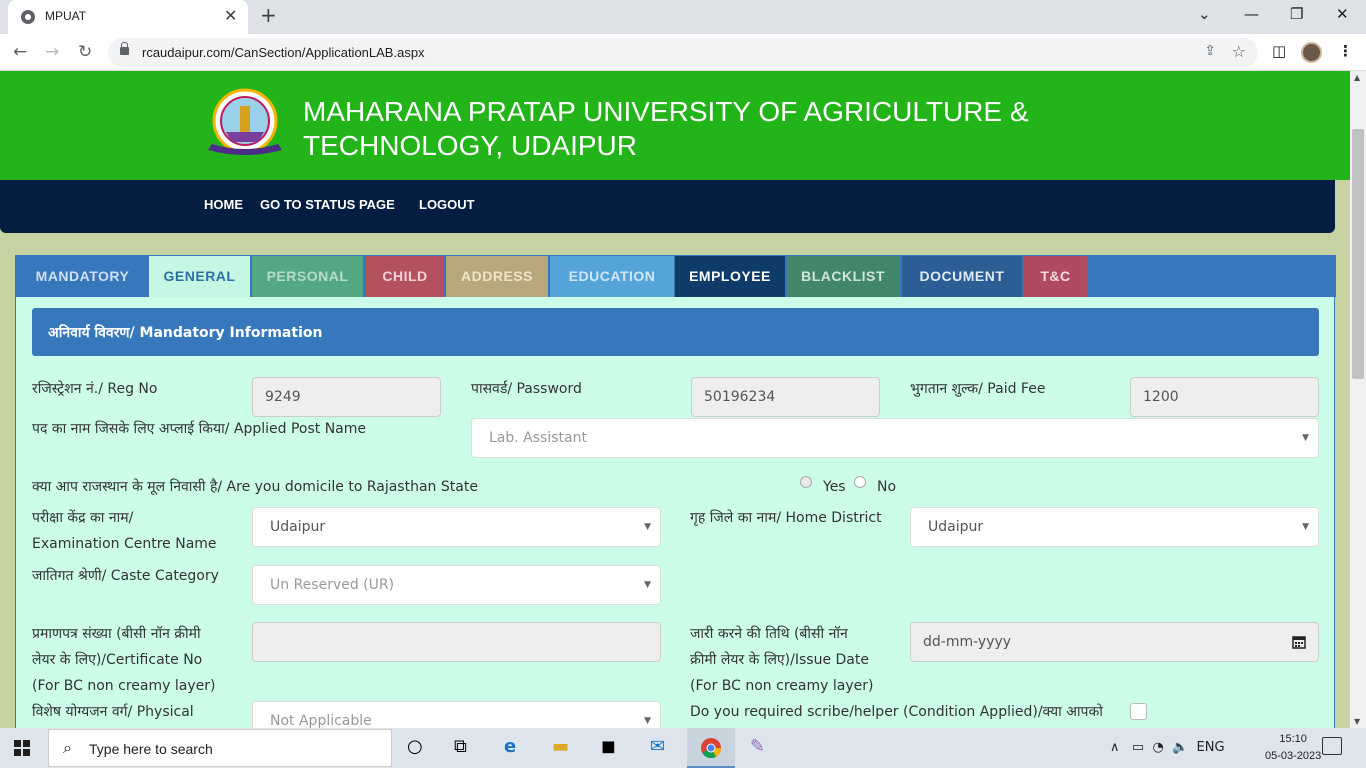  Describe the element at coordinates (1114, 527) in the screenshot. I see `home-district-select: Udaipur ▼` at that location.